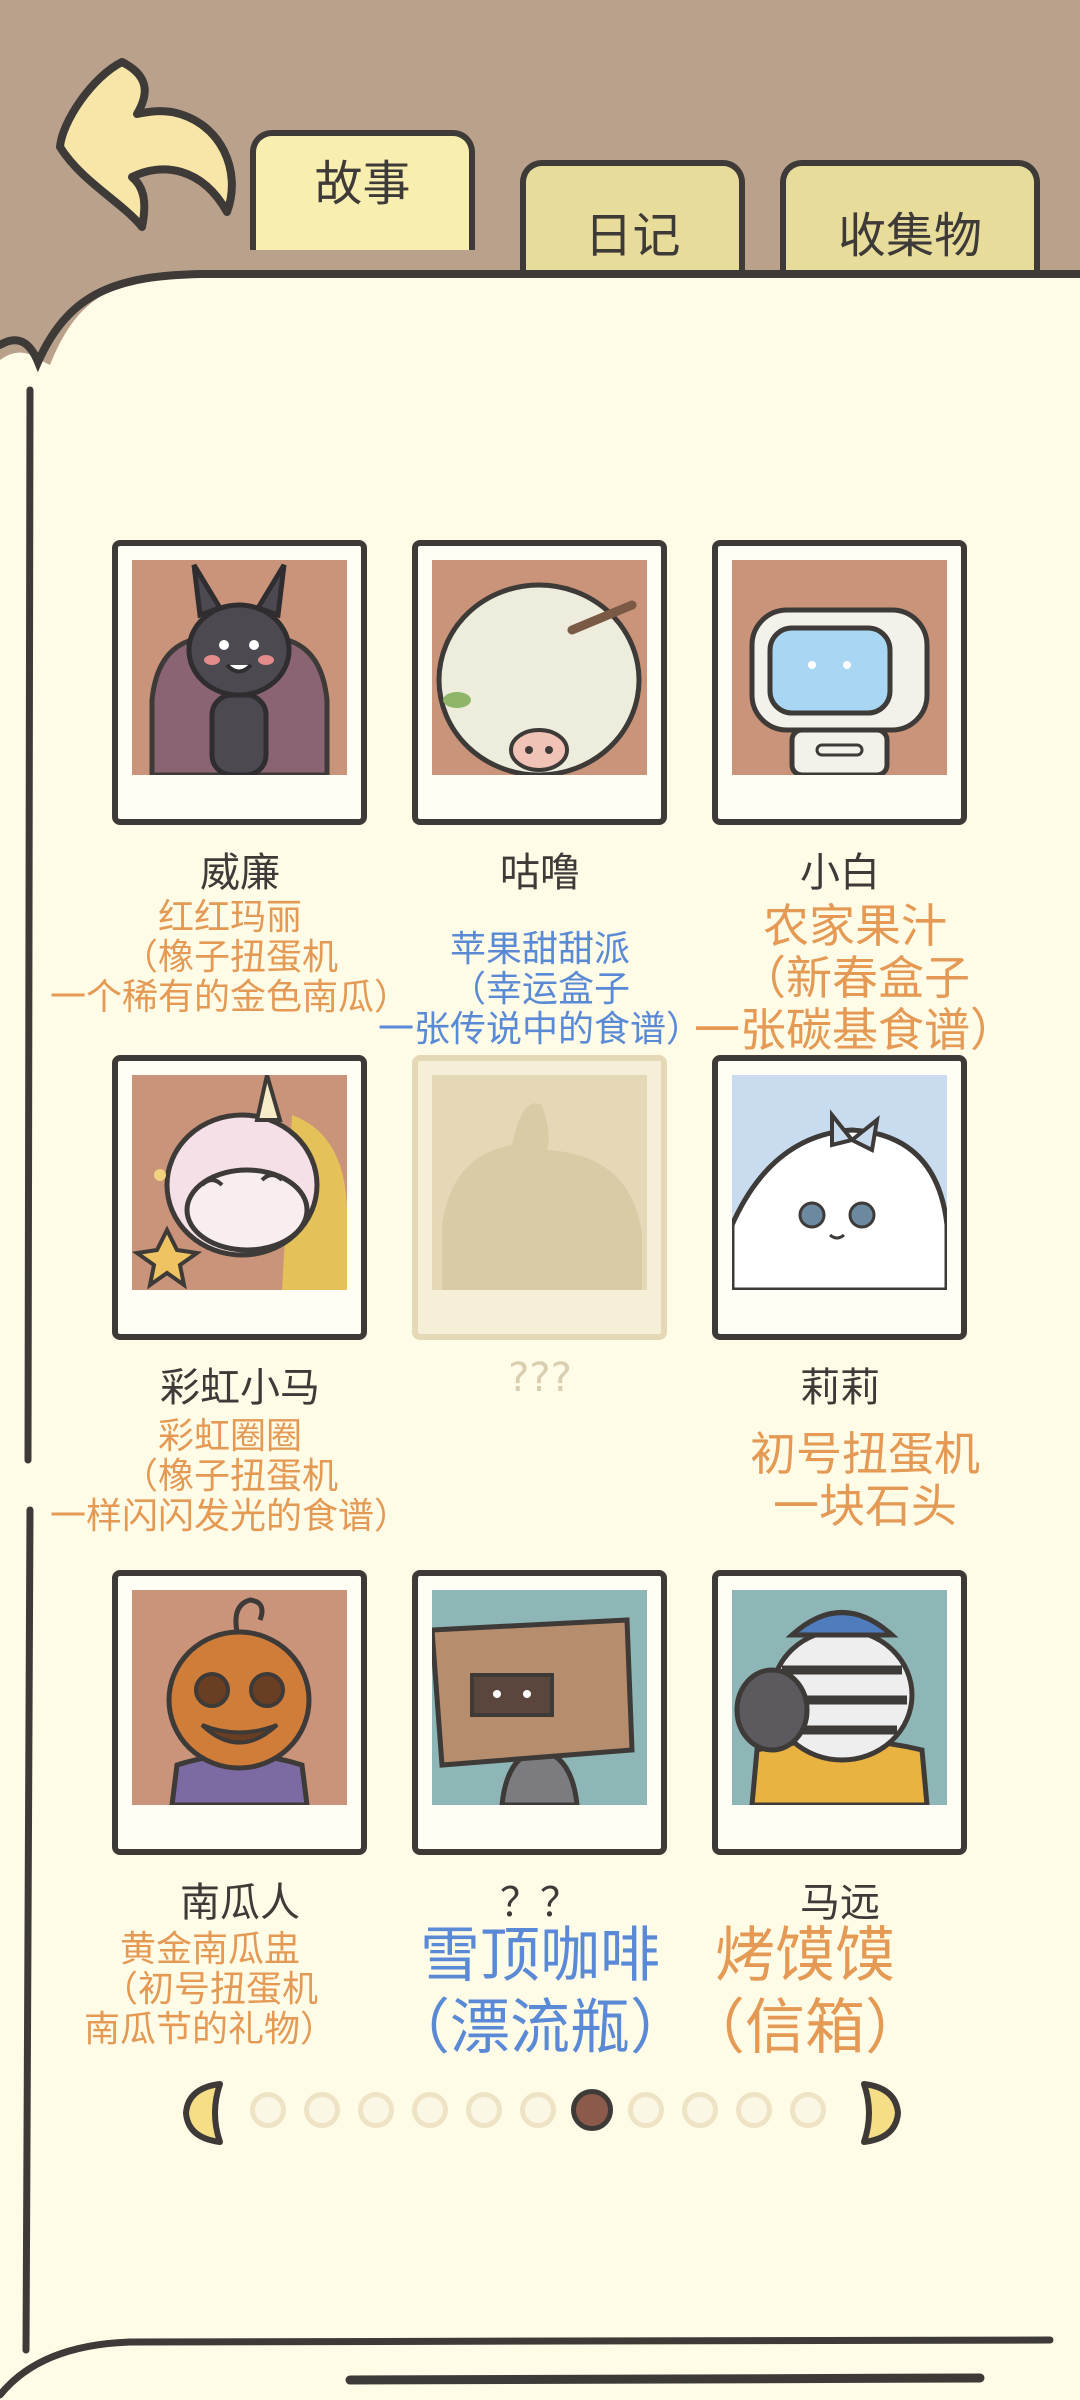  What do you see at coordinates (540, 873) in the screenshot?
I see `character-name: 咕噜` at bounding box center [540, 873].